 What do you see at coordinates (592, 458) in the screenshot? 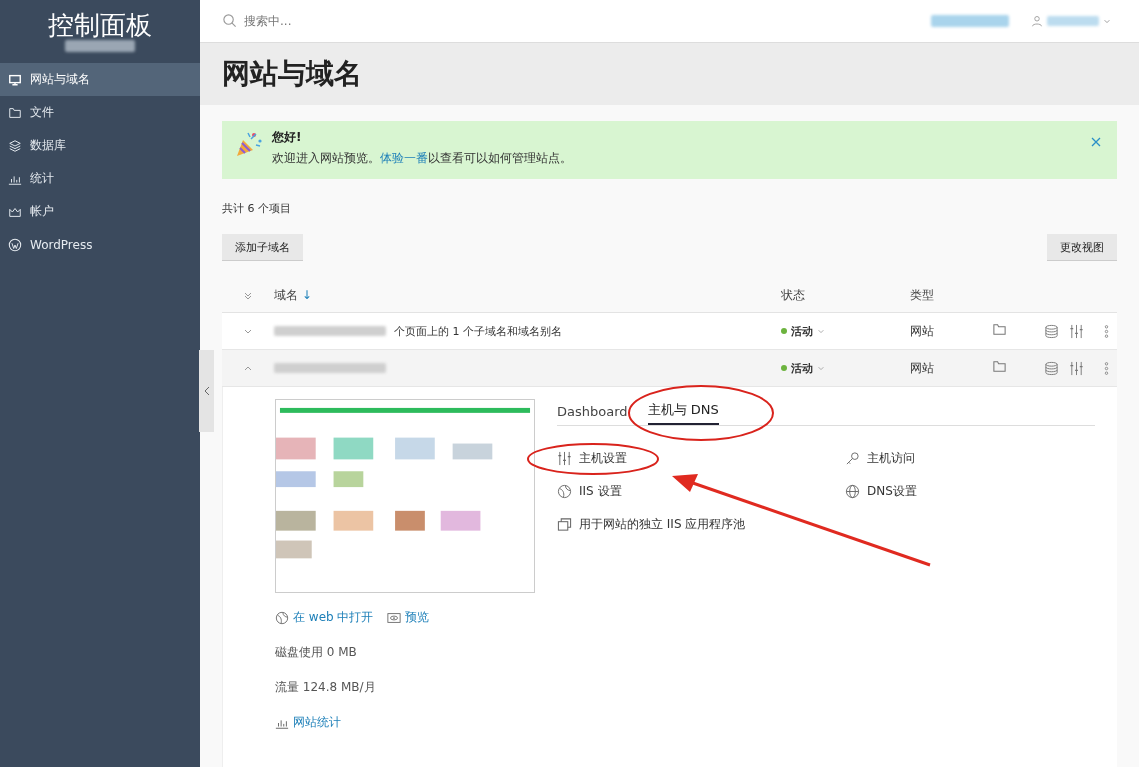
I see `action-link: 主机设置` at bounding box center [592, 458].